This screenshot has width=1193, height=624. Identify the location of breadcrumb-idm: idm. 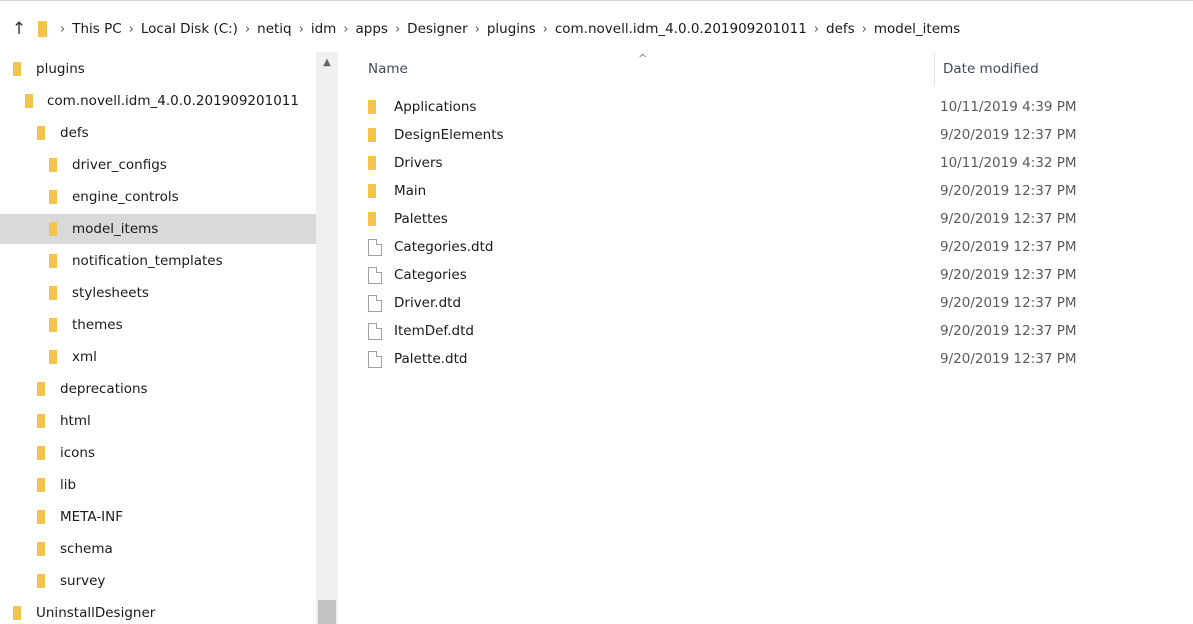
(323, 29).